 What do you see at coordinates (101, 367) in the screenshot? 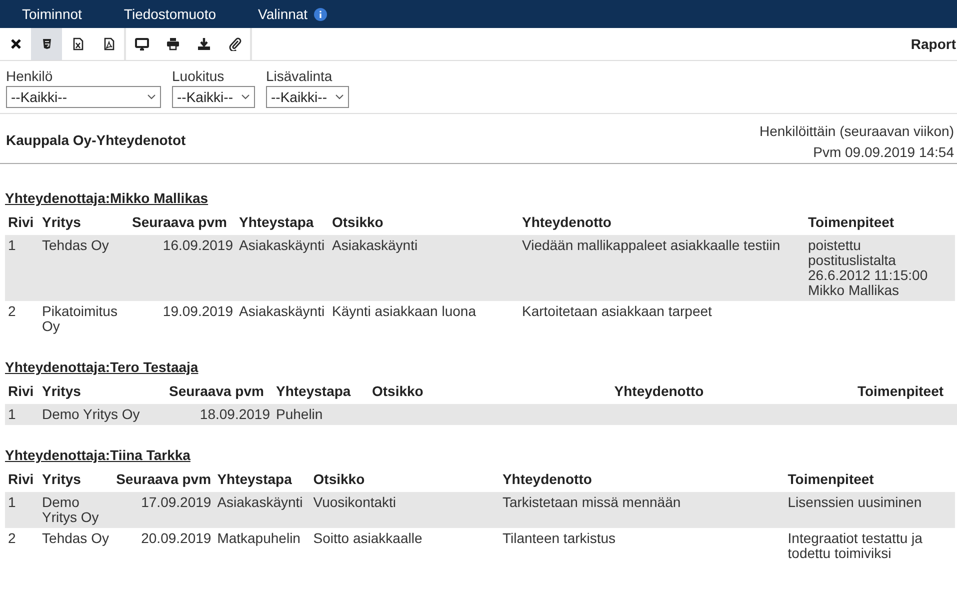
I see `group-heading: Yhteydenottaja:Tero Testaaja` at bounding box center [101, 367].